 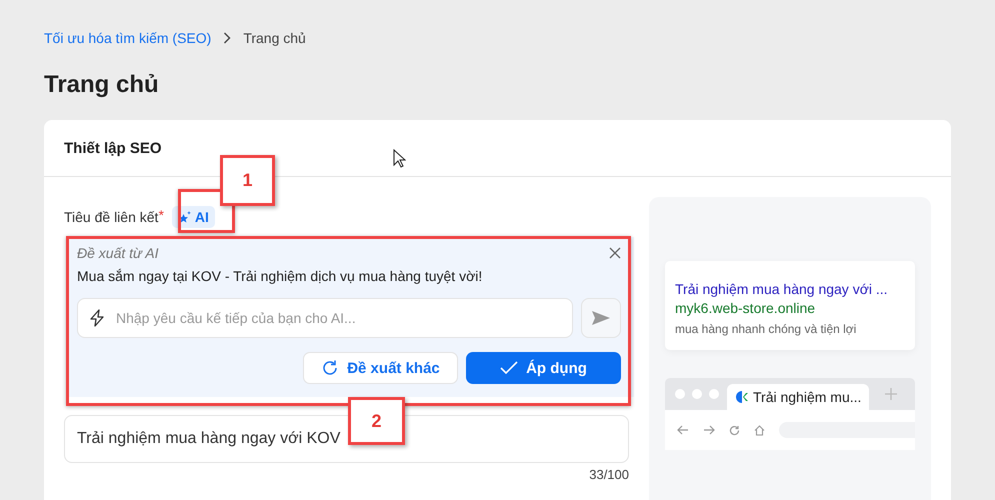 What do you see at coordinates (102, 85) in the screenshot?
I see `page-title: Trang chủ` at bounding box center [102, 85].